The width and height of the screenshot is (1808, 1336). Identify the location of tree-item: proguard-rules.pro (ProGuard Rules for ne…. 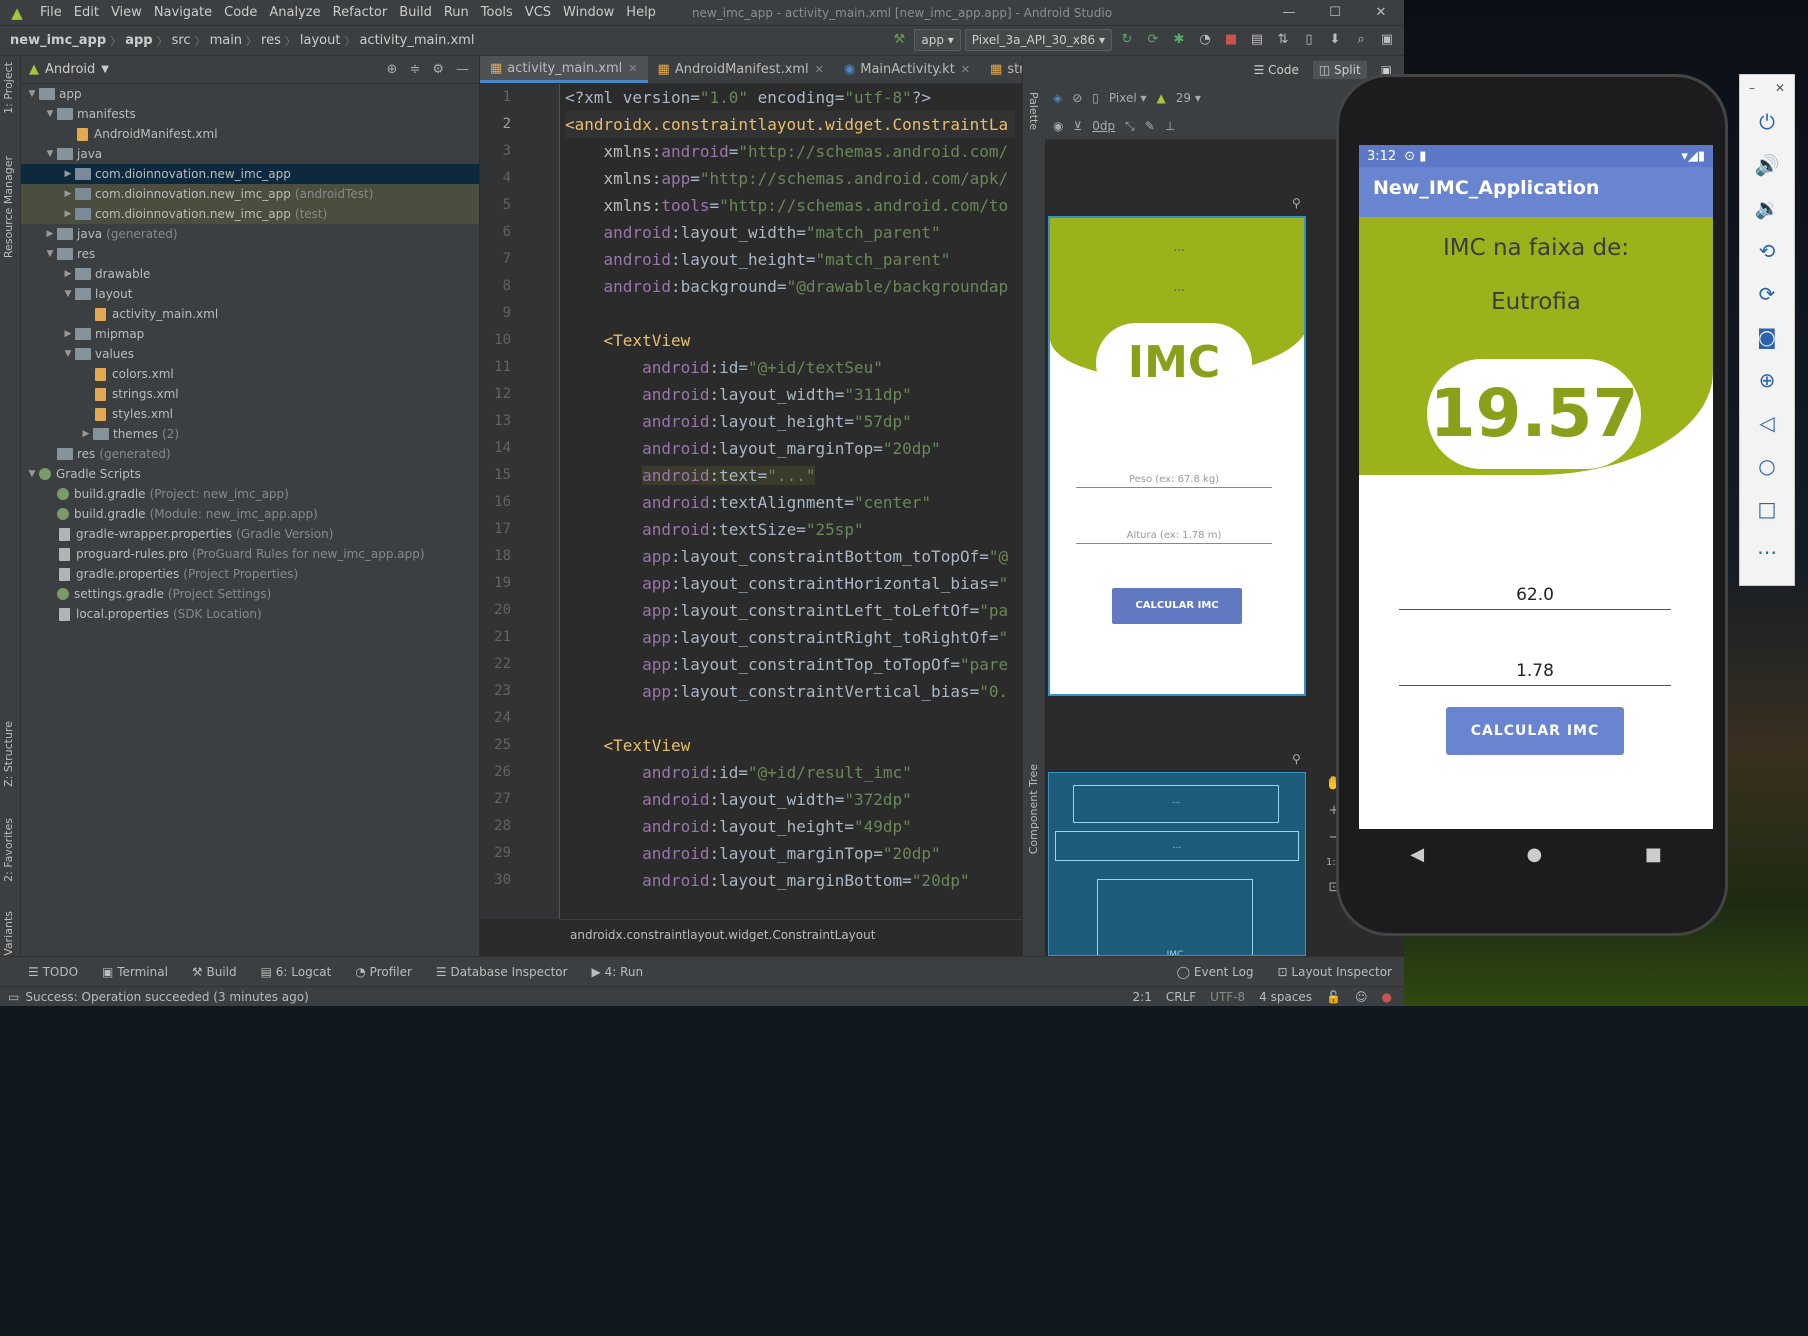
(250, 554).